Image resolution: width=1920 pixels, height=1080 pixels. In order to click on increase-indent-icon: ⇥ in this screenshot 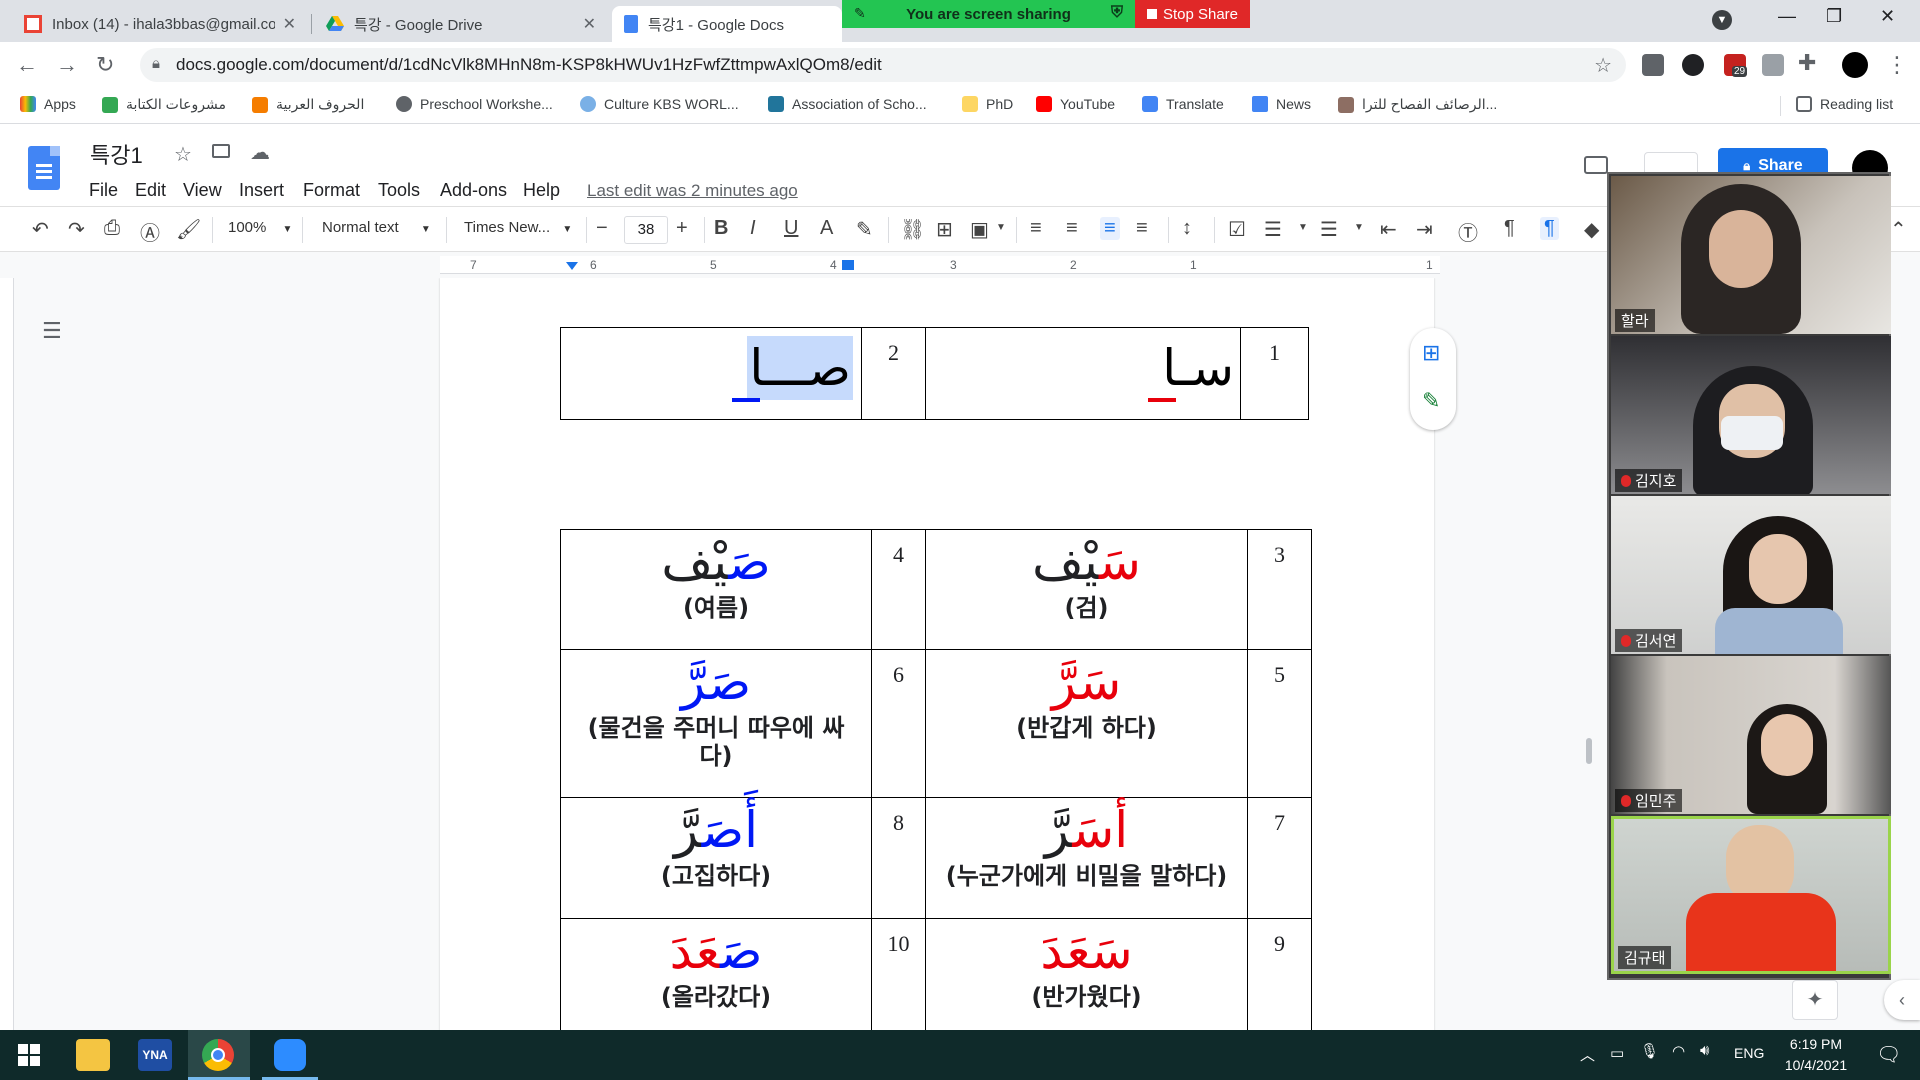, I will do `click(1424, 229)`.